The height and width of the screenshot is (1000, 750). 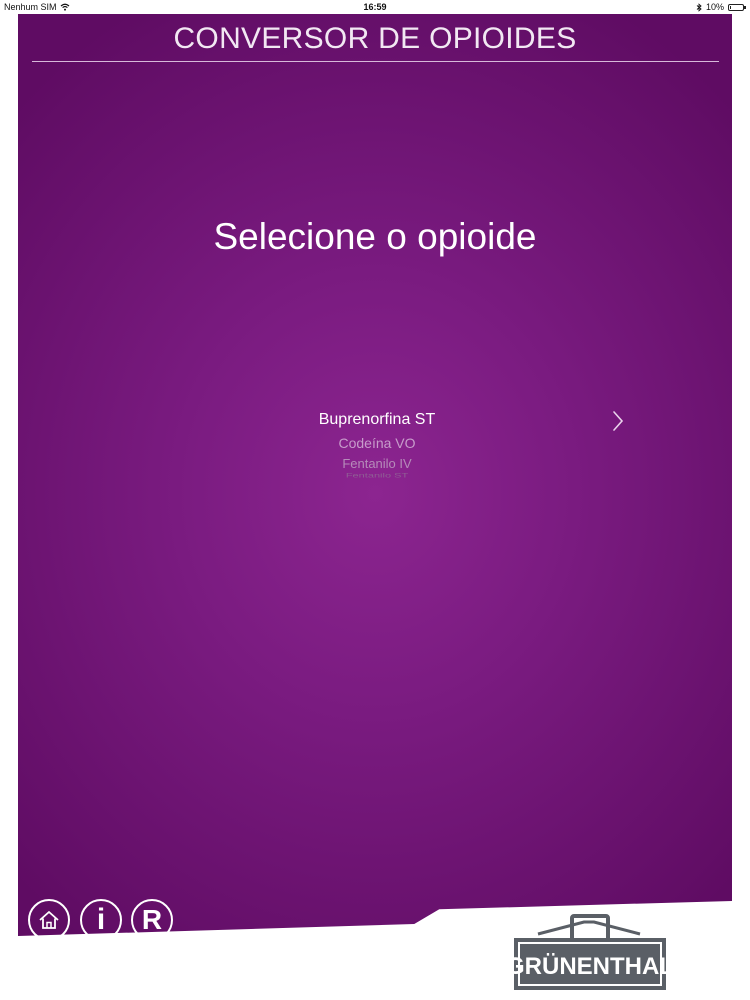 I want to click on picker-item-selected: Buprenorfina ST, so click(x=377, y=420).